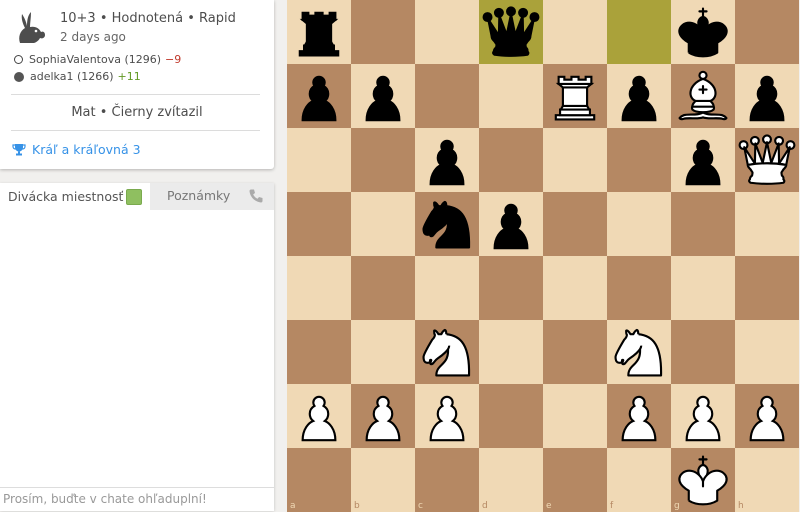 Image resolution: width=800 pixels, height=512 pixels. I want to click on rank-label-4: 4, so click(792, 264).